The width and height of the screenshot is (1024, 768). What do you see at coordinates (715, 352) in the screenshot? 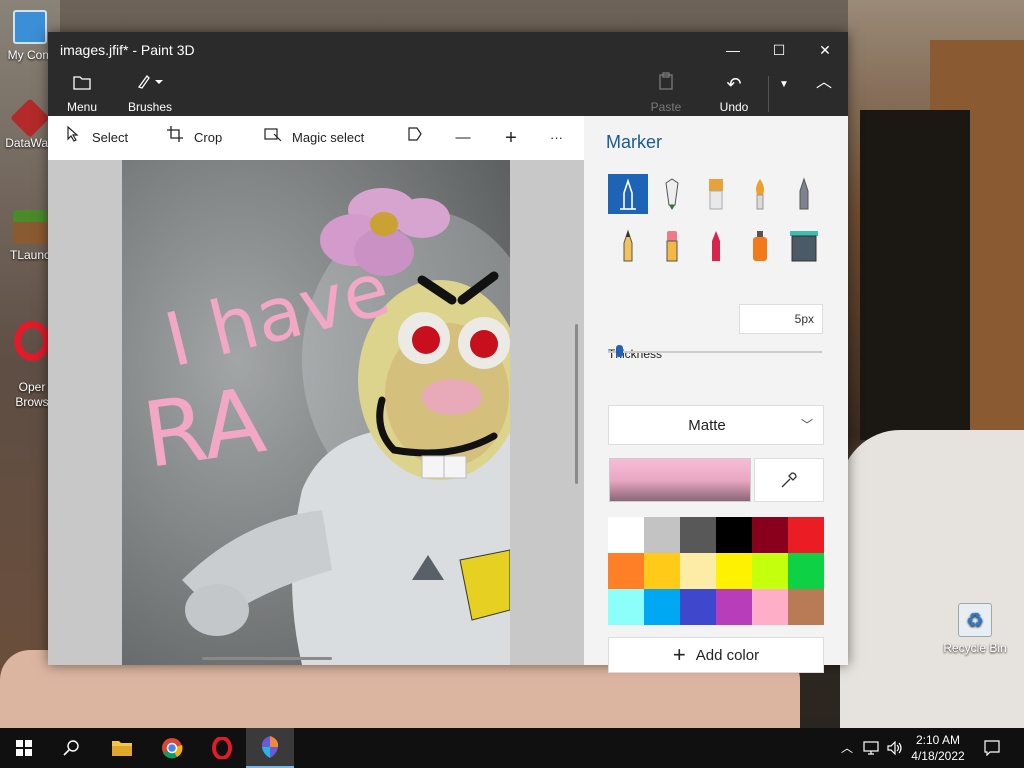
I see `thickness-slider-track` at bounding box center [715, 352].